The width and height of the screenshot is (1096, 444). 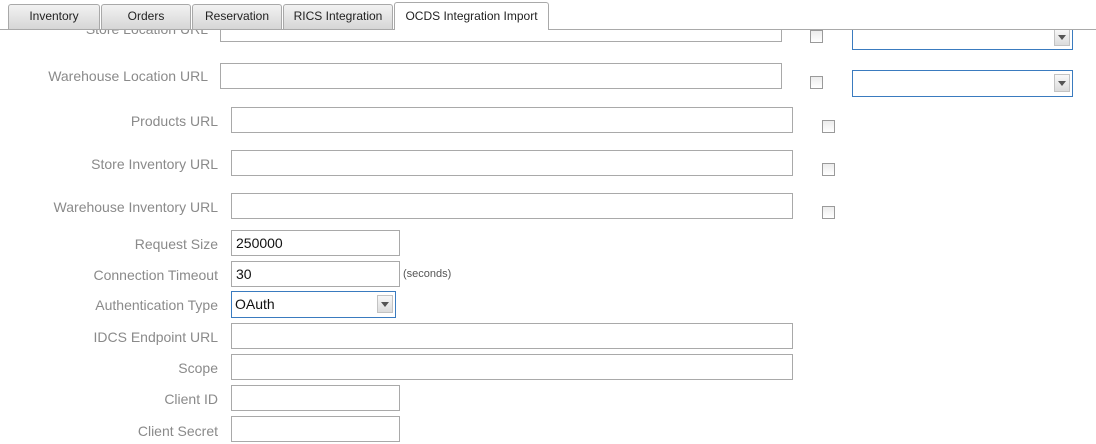 What do you see at coordinates (512, 206) in the screenshot?
I see `warehouse-inventory-url-input` at bounding box center [512, 206].